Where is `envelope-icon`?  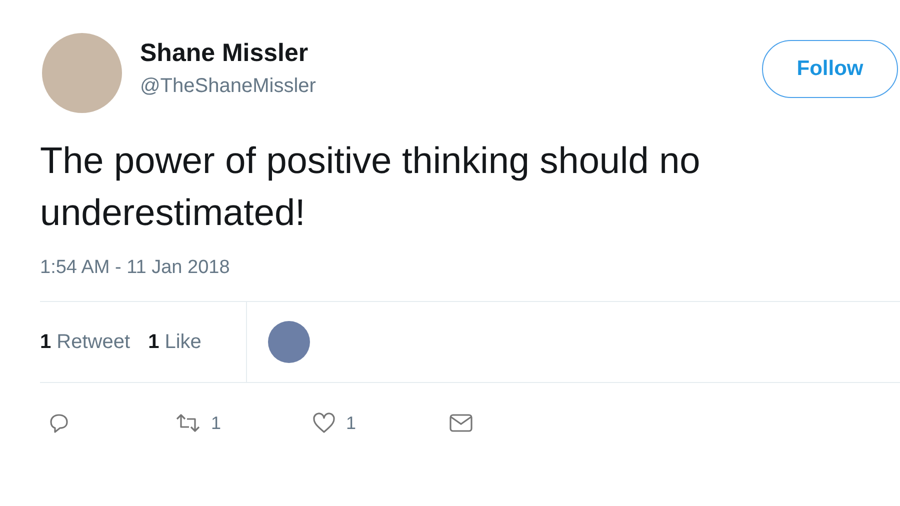
envelope-icon is located at coordinates (461, 423).